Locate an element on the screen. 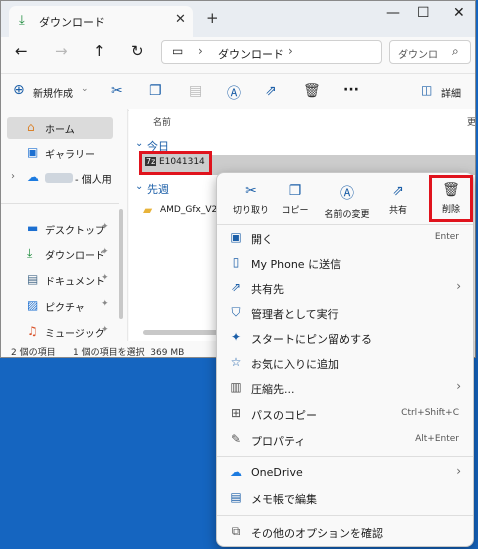  picture-icon: ▨ is located at coordinates (33, 305).